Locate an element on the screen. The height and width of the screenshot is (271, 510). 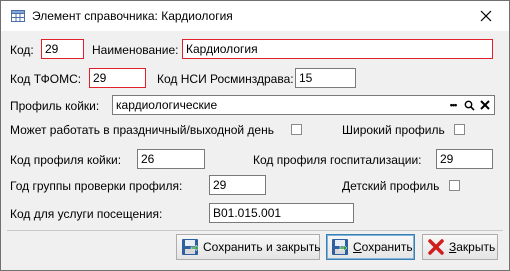
search-icon is located at coordinates (469, 105).